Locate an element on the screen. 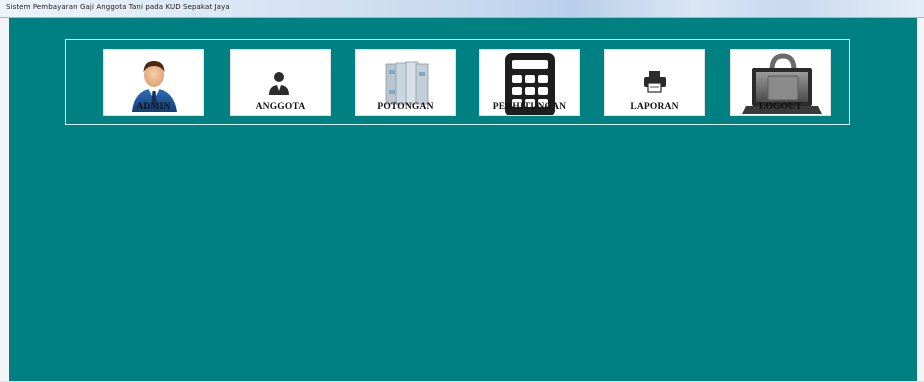 This screenshot has height=382, width=924. admin-label: ADMIN is located at coordinates (153, 107).